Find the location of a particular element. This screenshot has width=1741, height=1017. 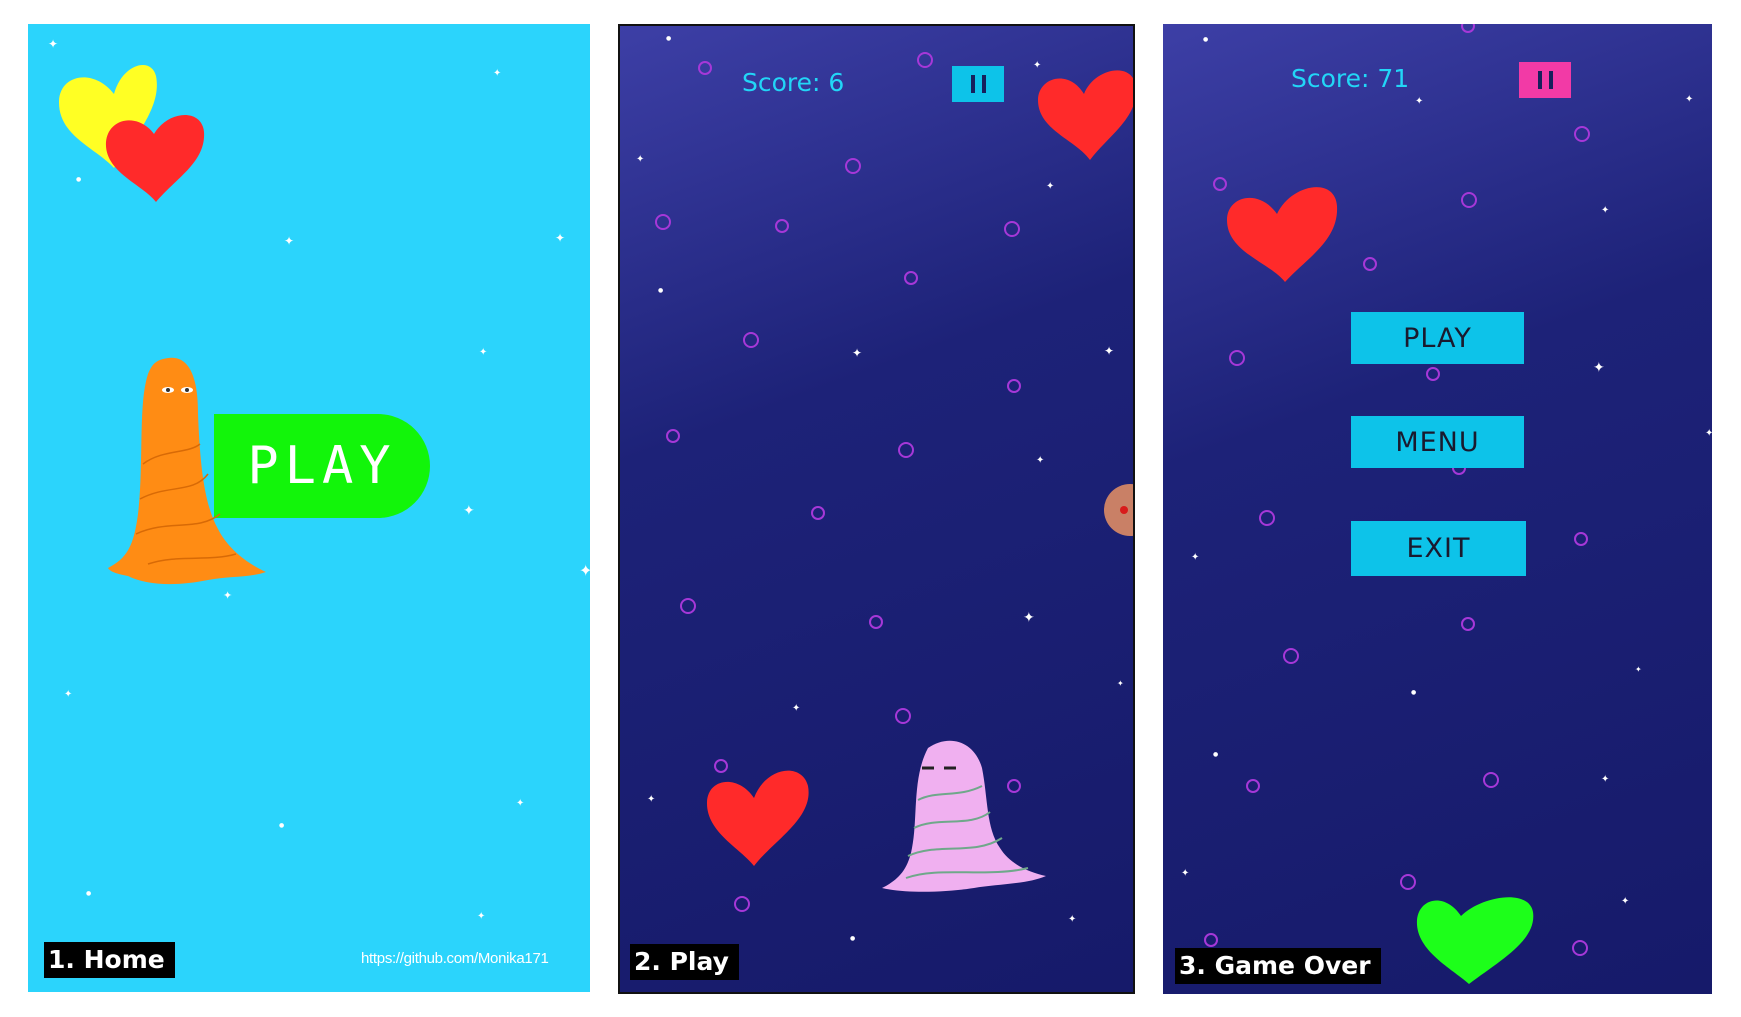

score-display: Score: 71 is located at coordinates (1350, 78).